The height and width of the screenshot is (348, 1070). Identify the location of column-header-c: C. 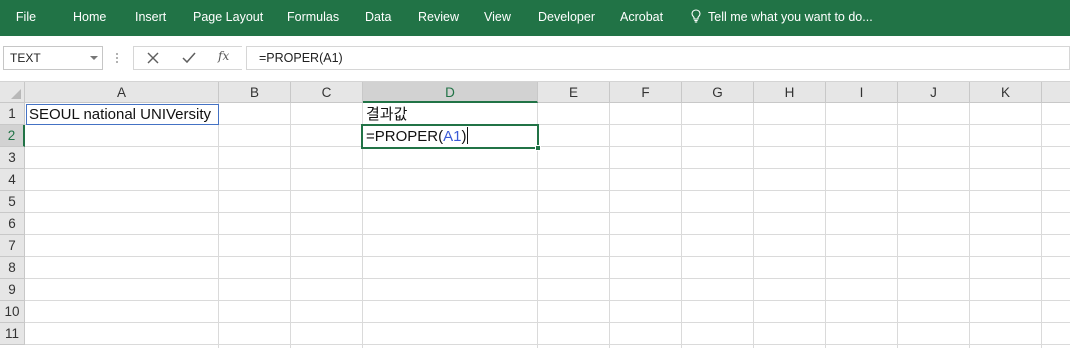
(327, 92).